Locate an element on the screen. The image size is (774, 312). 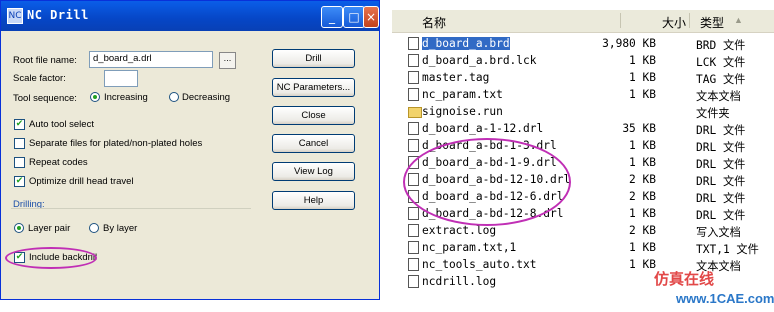
drill-button: Drill is located at coordinates (313, 58).